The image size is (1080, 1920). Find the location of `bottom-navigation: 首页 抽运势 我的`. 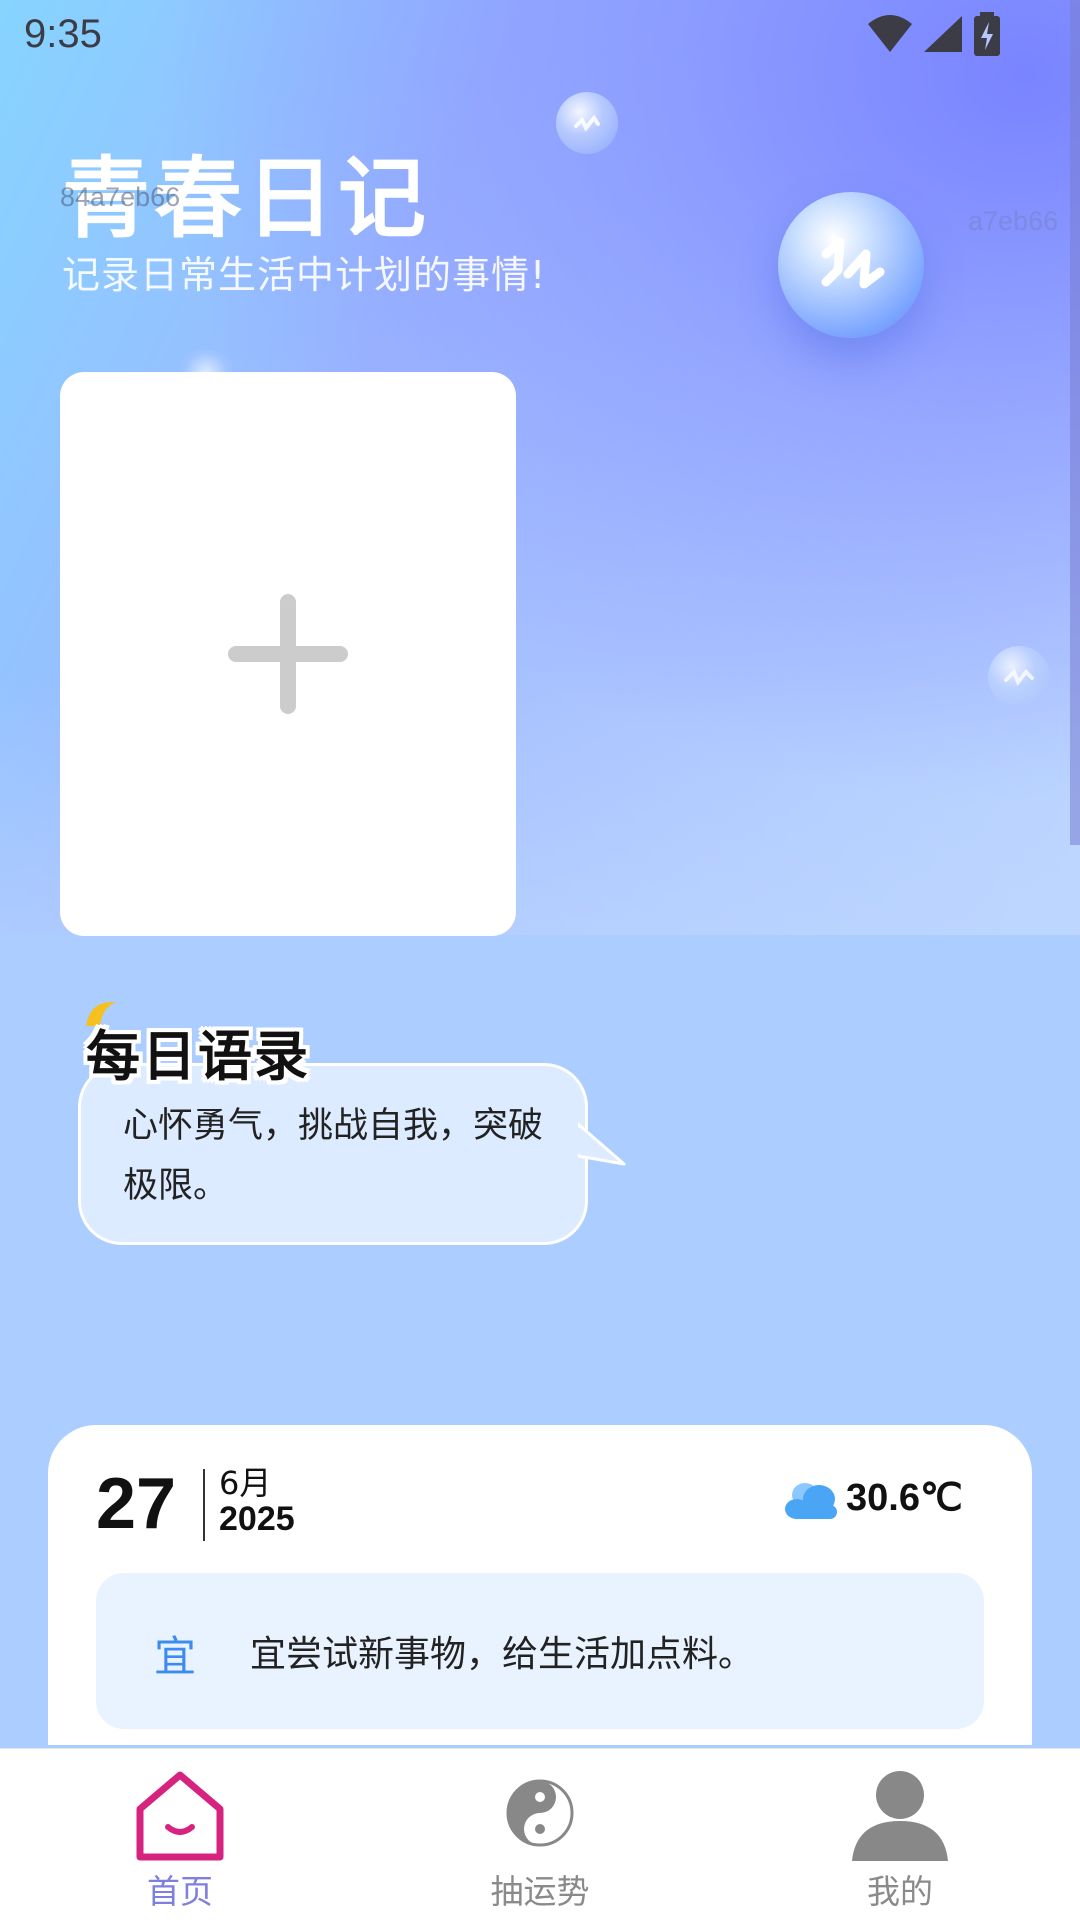

bottom-navigation: 首页 抽运势 我的 is located at coordinates (540, 1834).